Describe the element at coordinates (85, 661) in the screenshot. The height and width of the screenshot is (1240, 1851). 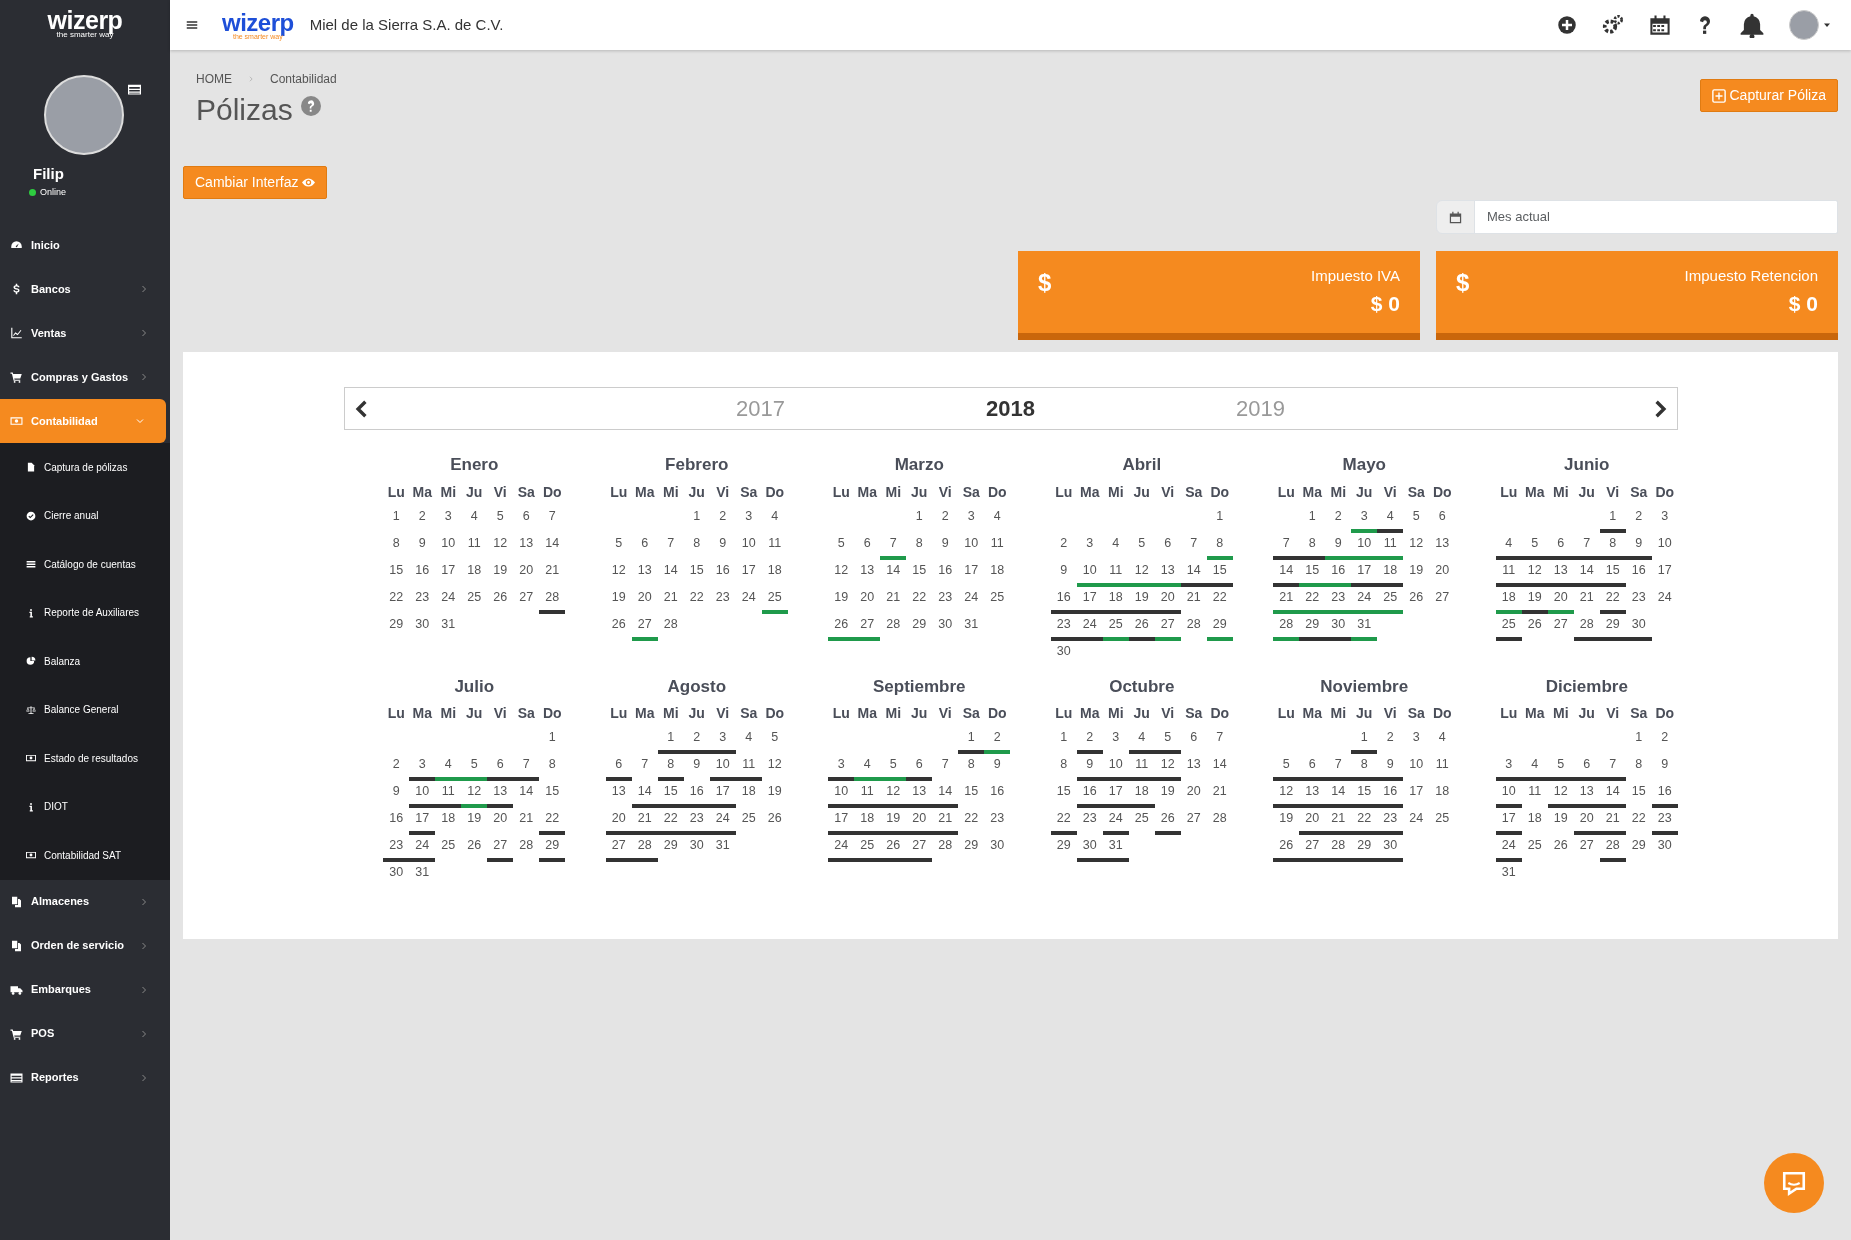
I see `submenu-item: Balanza` at that location.